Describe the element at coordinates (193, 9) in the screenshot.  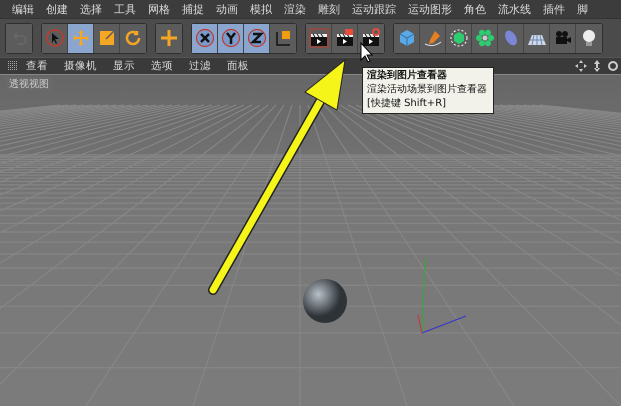
I see `menu-item: 捕捉` at that location.